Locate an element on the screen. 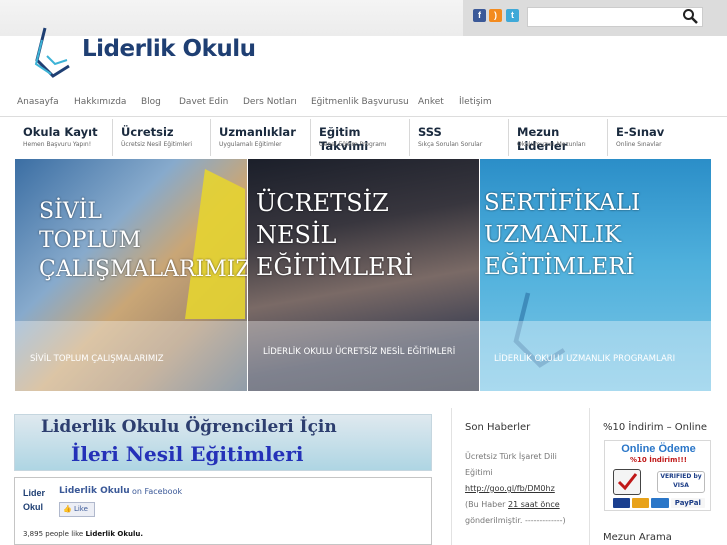 The image size is (727, 545). banner-big-line: NESİL is located at coordinates (296, 235).